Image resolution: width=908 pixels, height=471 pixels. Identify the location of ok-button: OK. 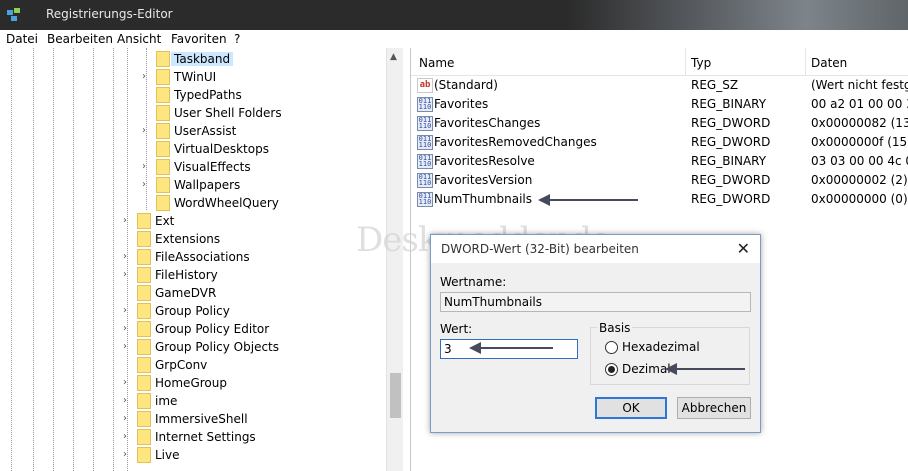
(631, 408).